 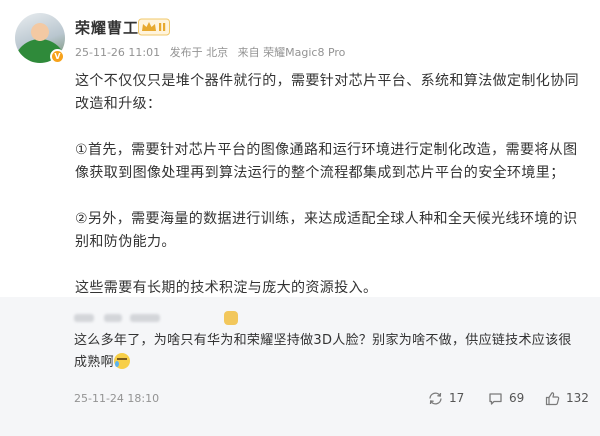 What do you see at coordinates (446, 398) in the screenshot?
I see `forward-button: 17` at bounding box center [446, 398].